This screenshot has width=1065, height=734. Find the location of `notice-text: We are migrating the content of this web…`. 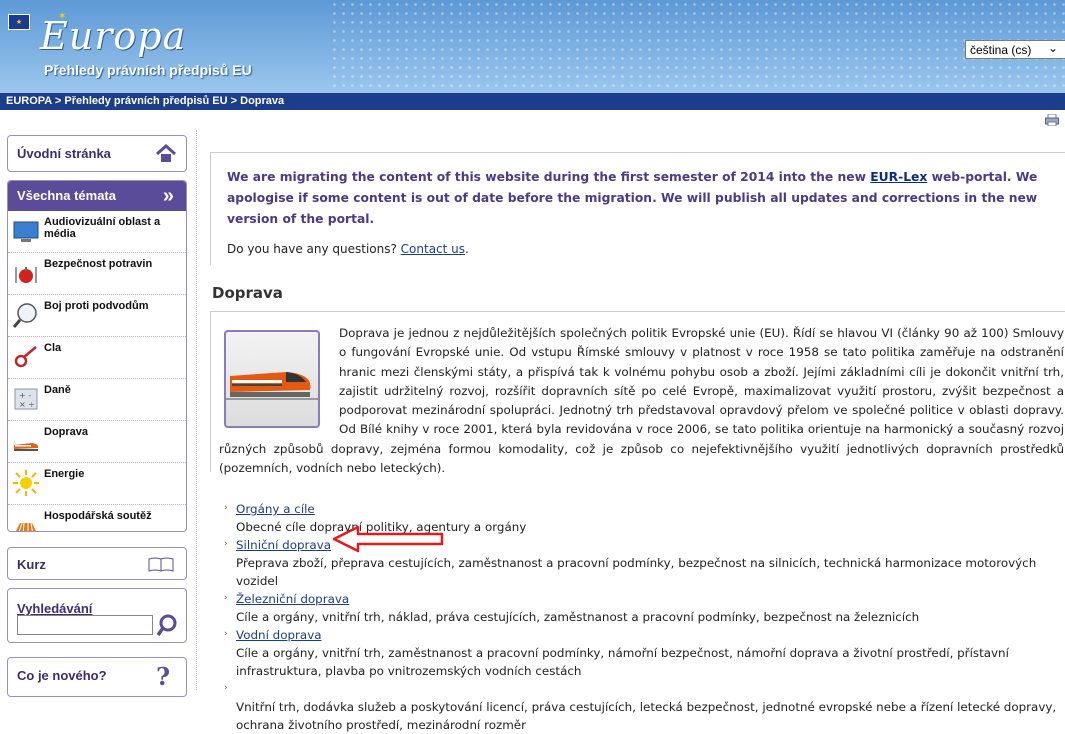

notice-text: We are migrating the content of this web… is located at coordinates (642, 198).